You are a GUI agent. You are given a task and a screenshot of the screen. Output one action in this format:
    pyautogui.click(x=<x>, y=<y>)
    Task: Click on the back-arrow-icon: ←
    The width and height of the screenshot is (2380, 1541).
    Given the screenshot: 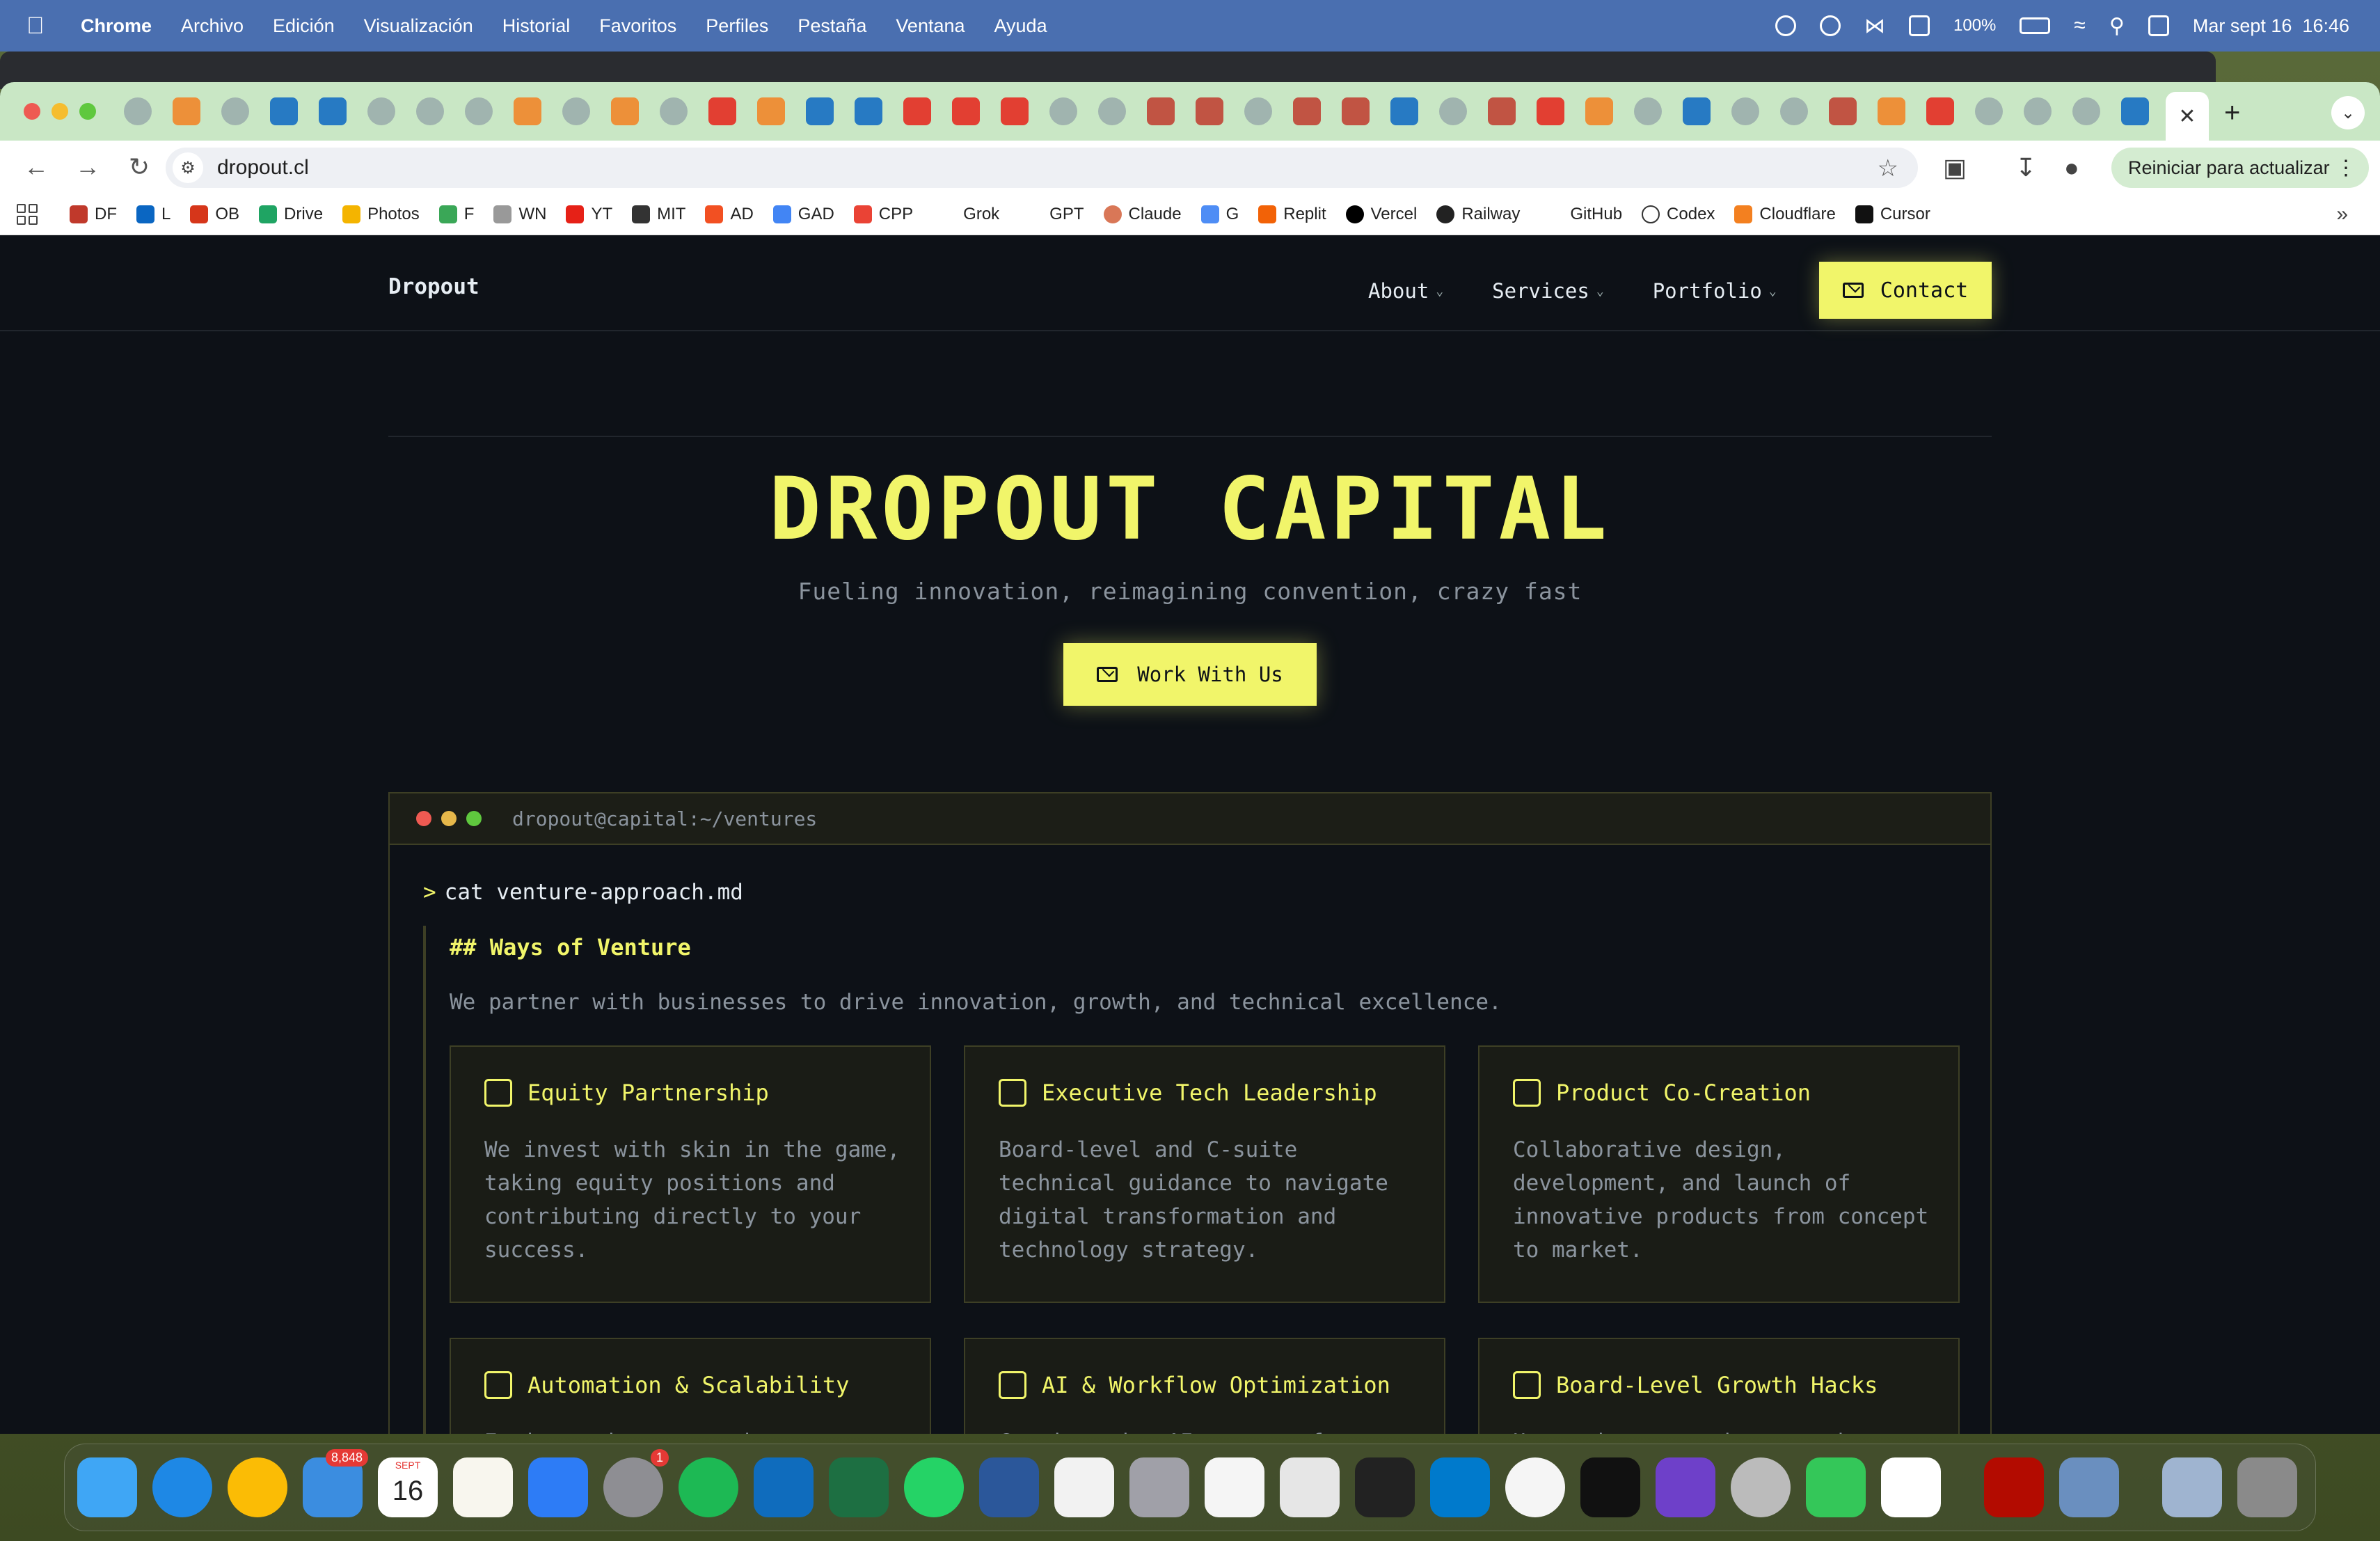 What is the action you would take?
    pyautogui.click(x=36, y=167)
    